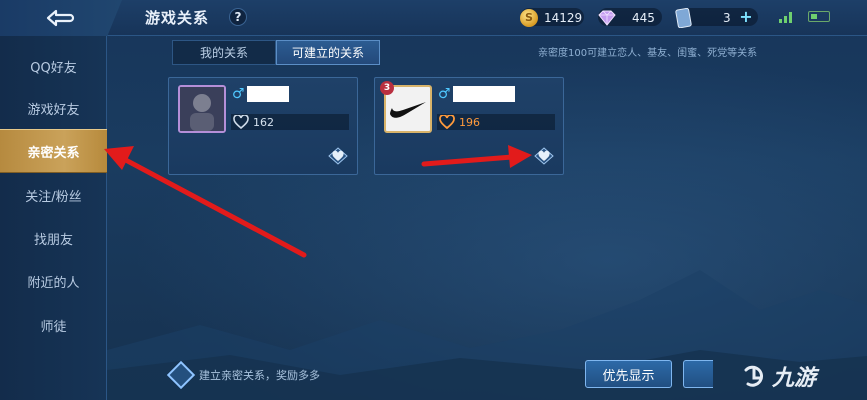 The width and height of the screenshot is (867, 400). I want to click on sidebar-item-mentorship: 师徒, so click(53, 325).